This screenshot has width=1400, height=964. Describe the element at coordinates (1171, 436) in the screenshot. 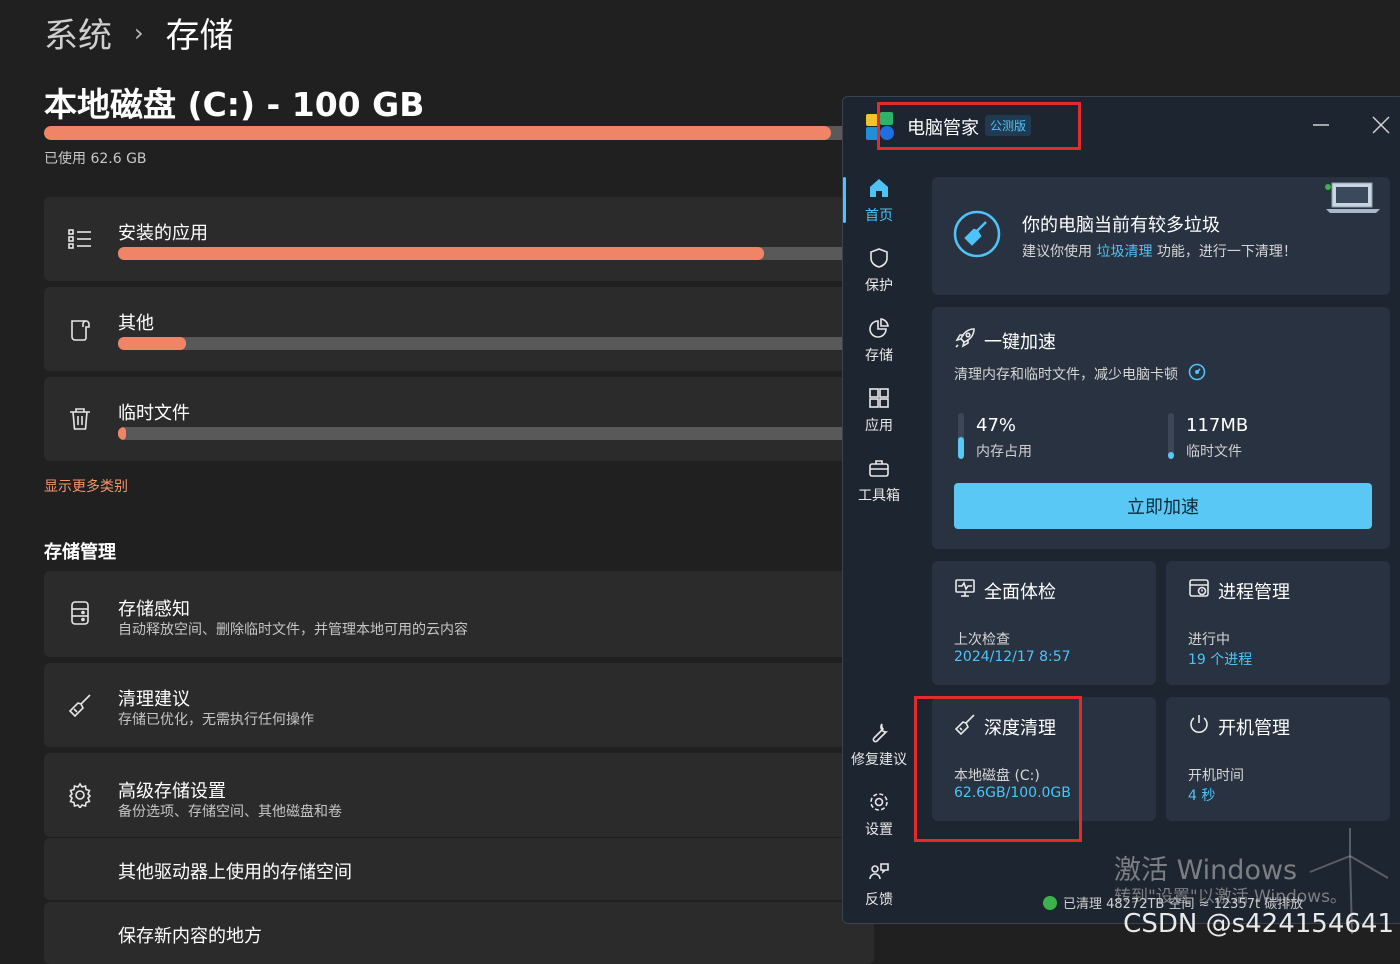

I see `temp-files-meter` at that location.